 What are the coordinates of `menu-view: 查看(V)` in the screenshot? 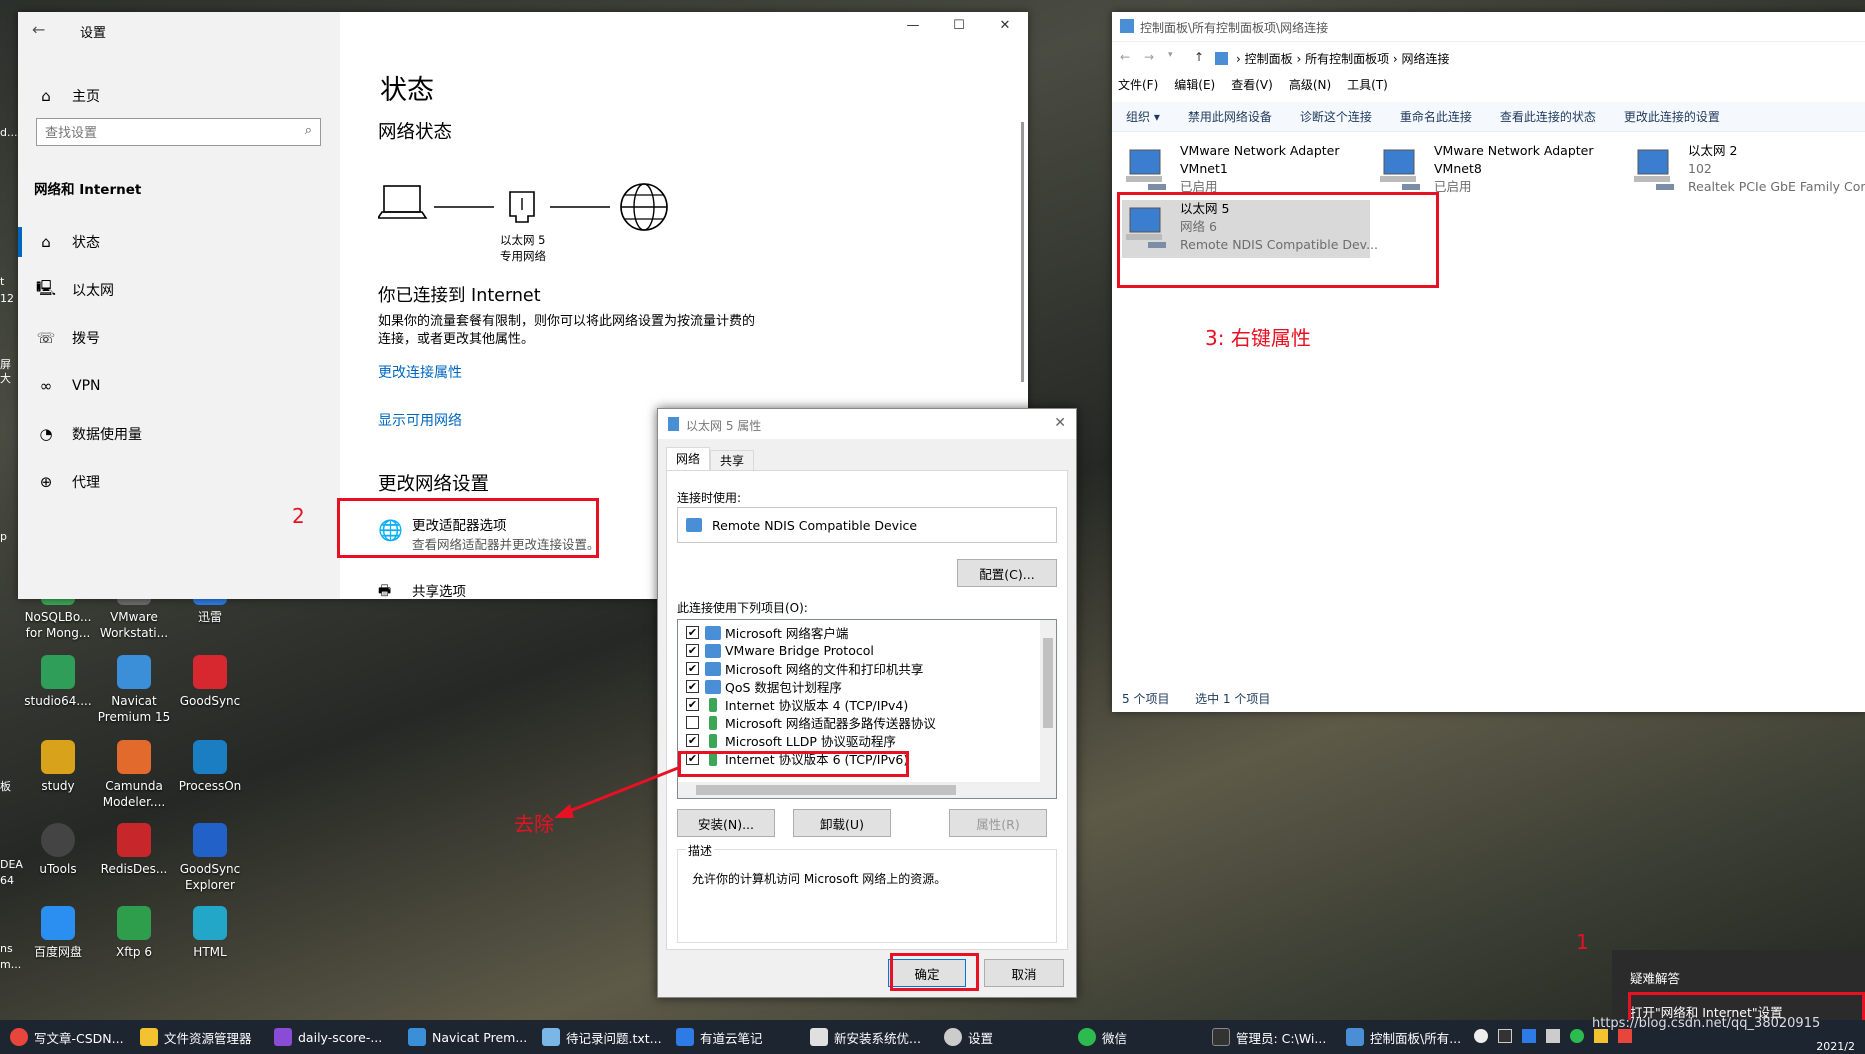 It's located at (1252, 87).